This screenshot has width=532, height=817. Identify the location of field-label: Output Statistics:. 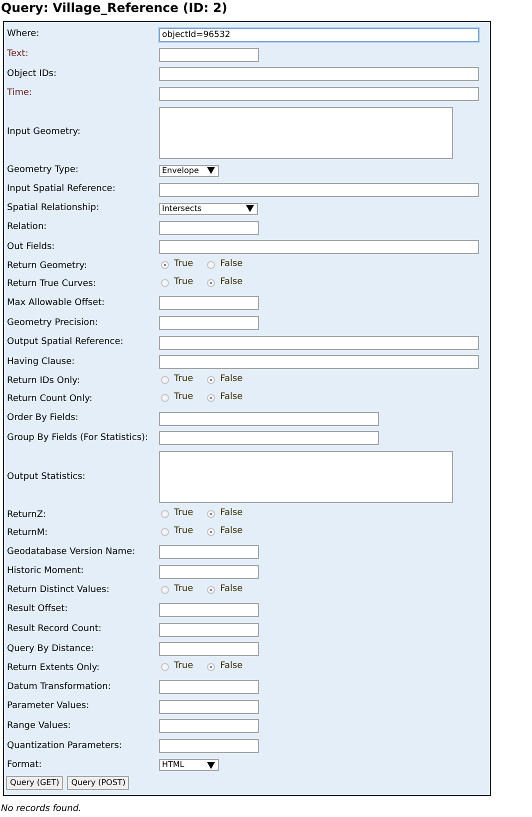
(46, 477).